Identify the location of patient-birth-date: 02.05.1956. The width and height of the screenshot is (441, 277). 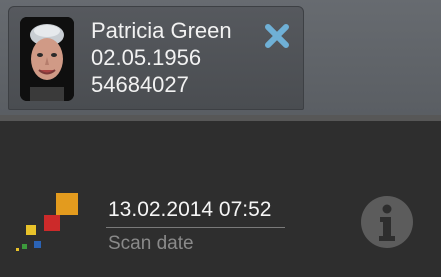
(146, 57).